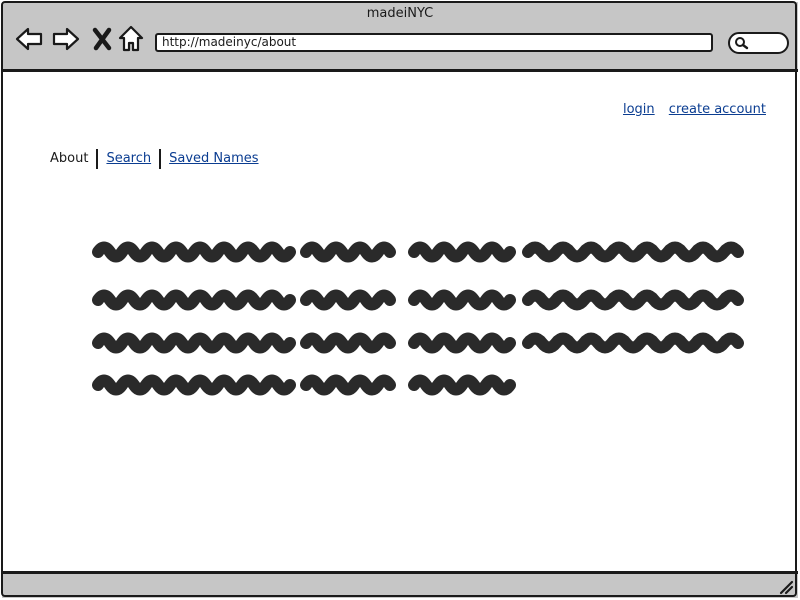  I want to click on home-button, so click(131, 39).